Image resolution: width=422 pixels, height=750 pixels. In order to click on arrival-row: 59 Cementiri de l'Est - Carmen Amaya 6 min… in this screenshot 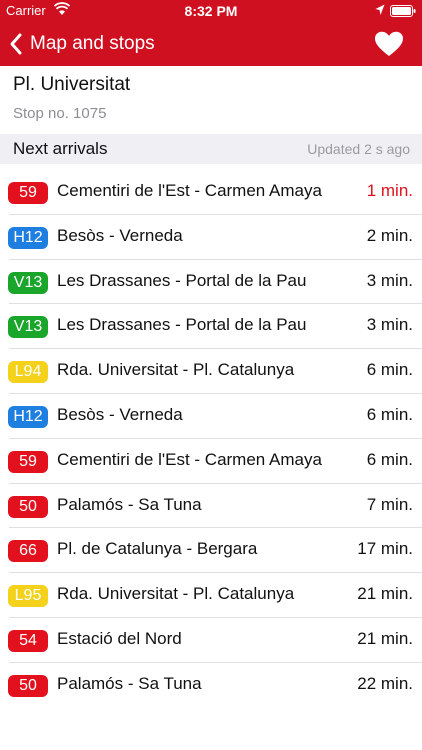, I will do `click(211, 461)`.